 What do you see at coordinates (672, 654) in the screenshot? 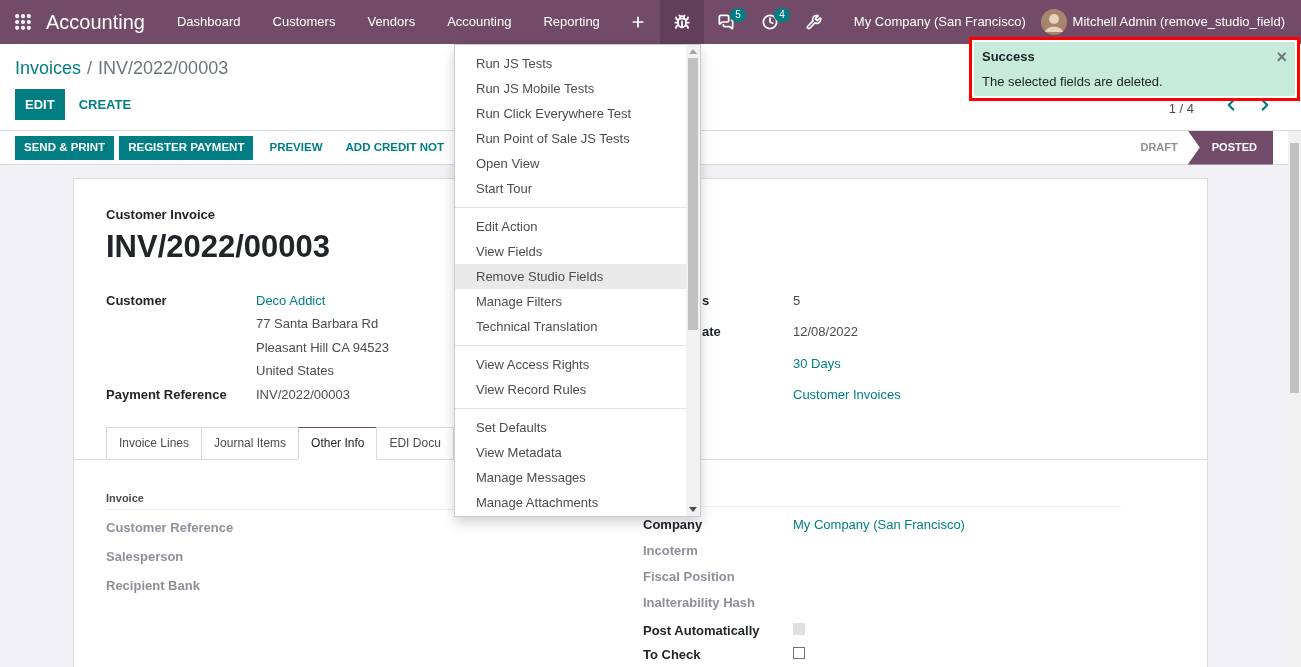
I see `field-label: To Check` at bounding box center [672, 654].